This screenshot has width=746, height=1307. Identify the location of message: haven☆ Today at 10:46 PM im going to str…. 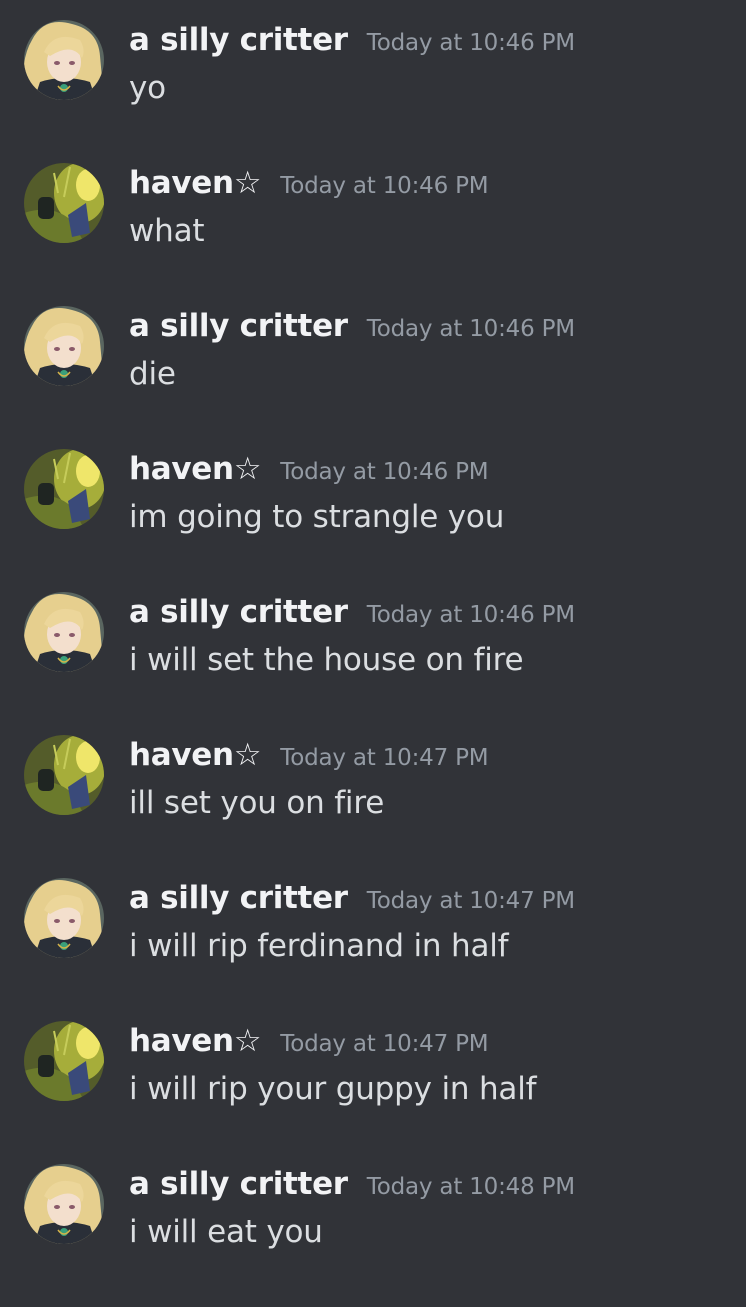
(373, 520).